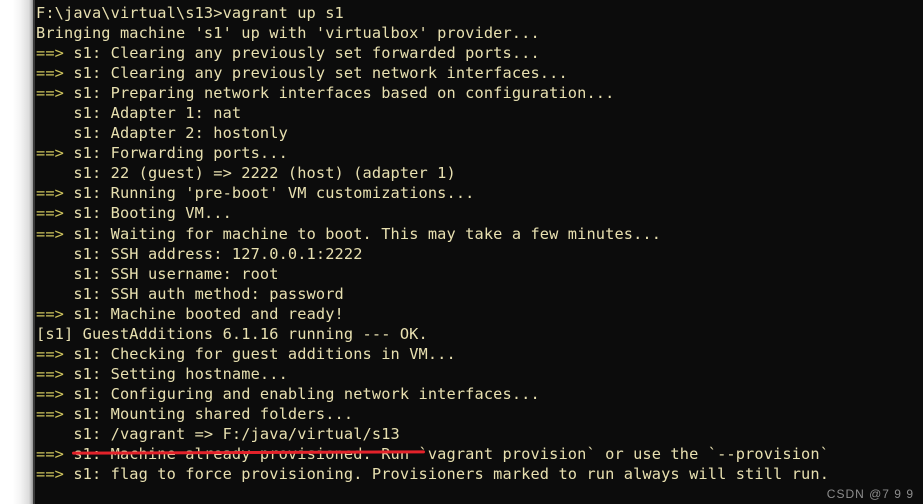  What do you see at coordinates (34, 252) in the screenshot?
I see `window-left-edge` at bounding box center [34, 252].